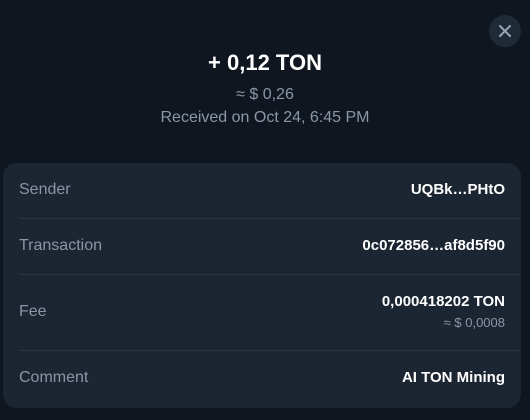  I want to click on fiat-amount: ≈ $ 0,26, so click(265, 94).